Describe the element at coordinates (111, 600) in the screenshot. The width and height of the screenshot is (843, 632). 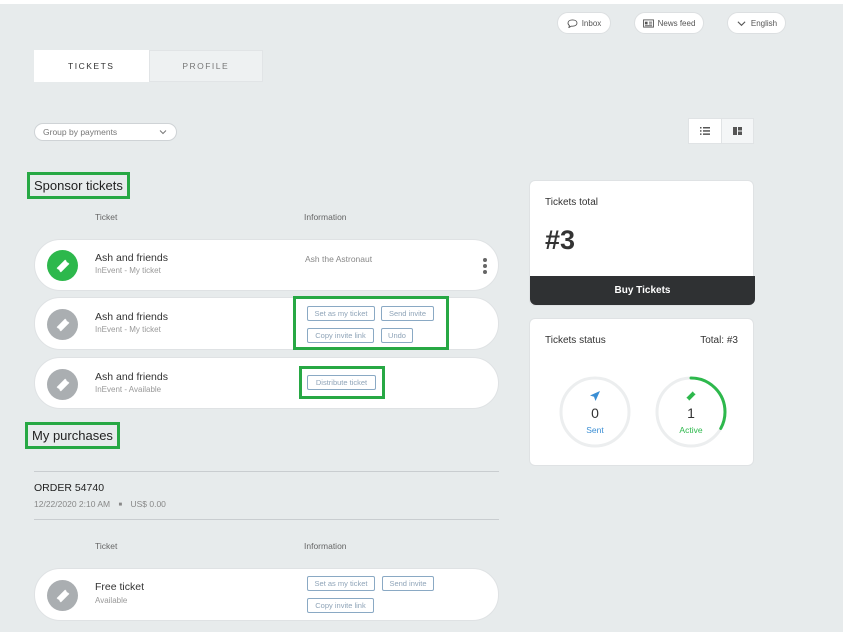
I see `ticket-subtitle: Available` at that location.